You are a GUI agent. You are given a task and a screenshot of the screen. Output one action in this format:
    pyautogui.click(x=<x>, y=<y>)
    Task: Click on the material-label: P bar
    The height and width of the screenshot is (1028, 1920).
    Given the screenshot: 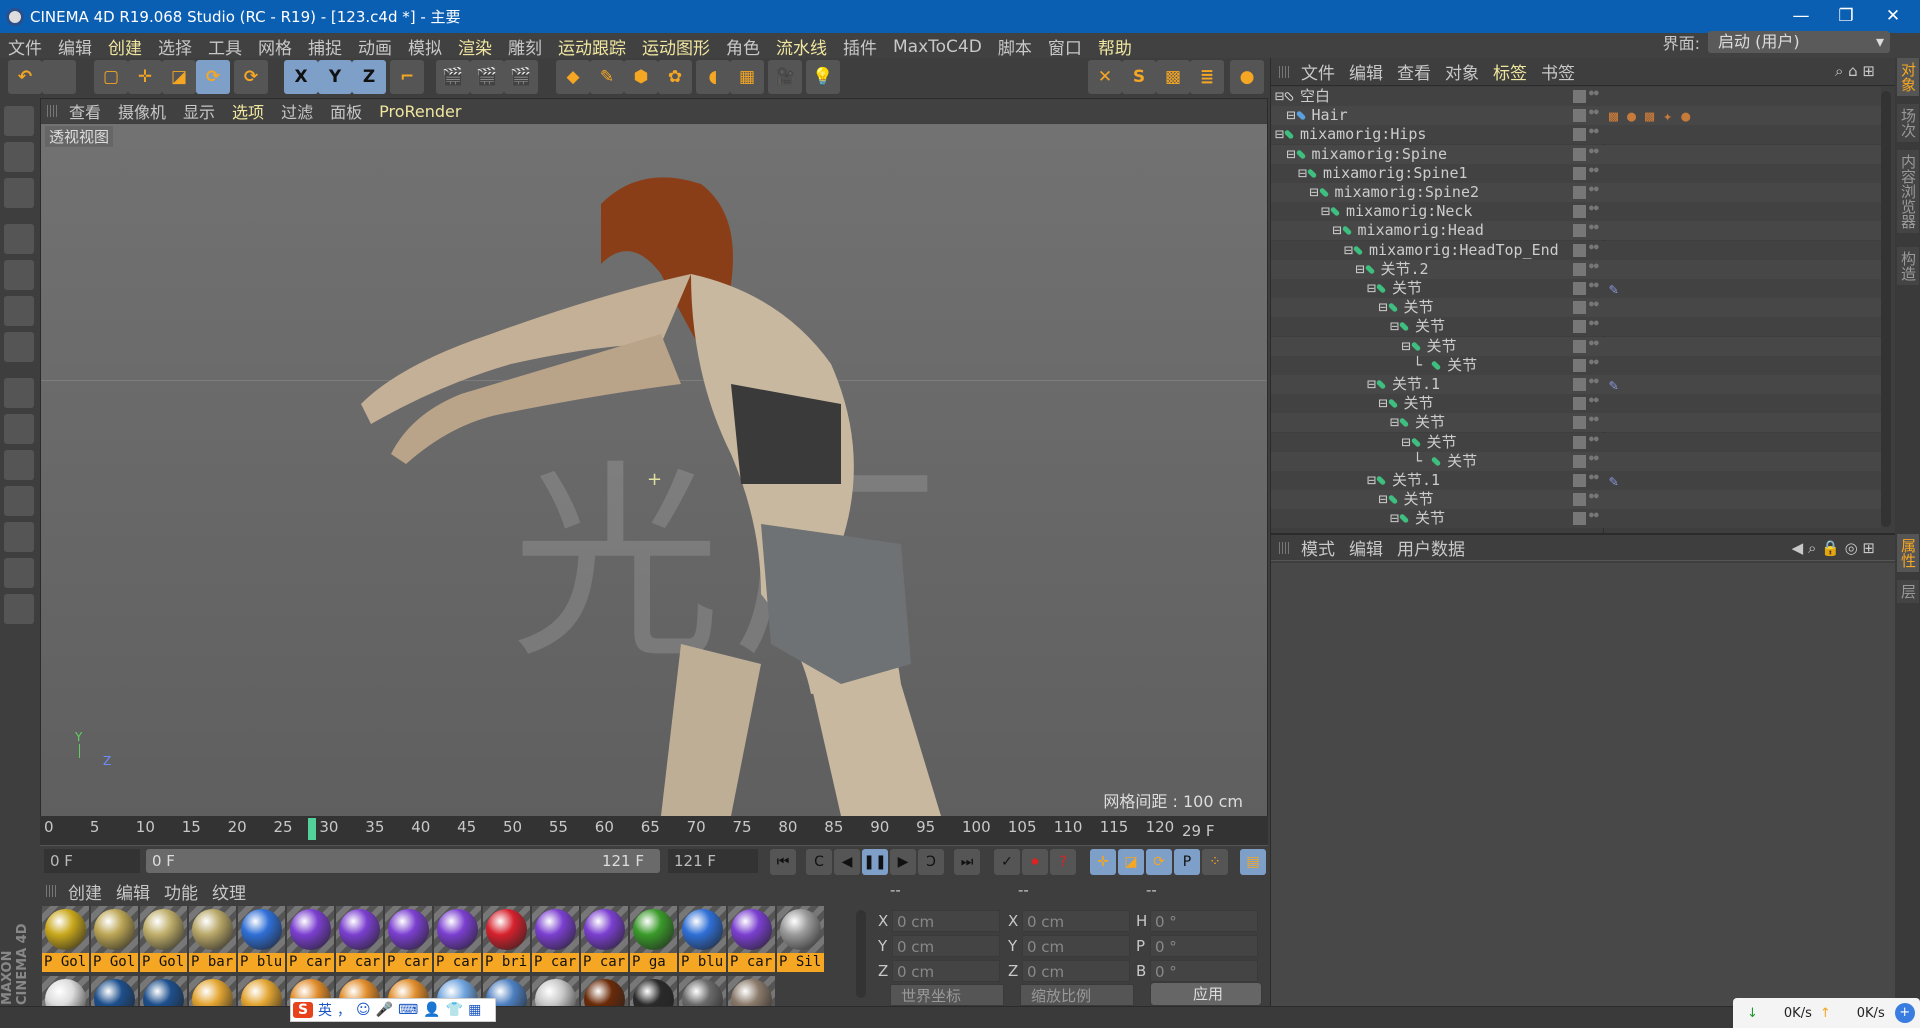 What is the action you would take?
    pyautogui.click(x=212, y=962)
    